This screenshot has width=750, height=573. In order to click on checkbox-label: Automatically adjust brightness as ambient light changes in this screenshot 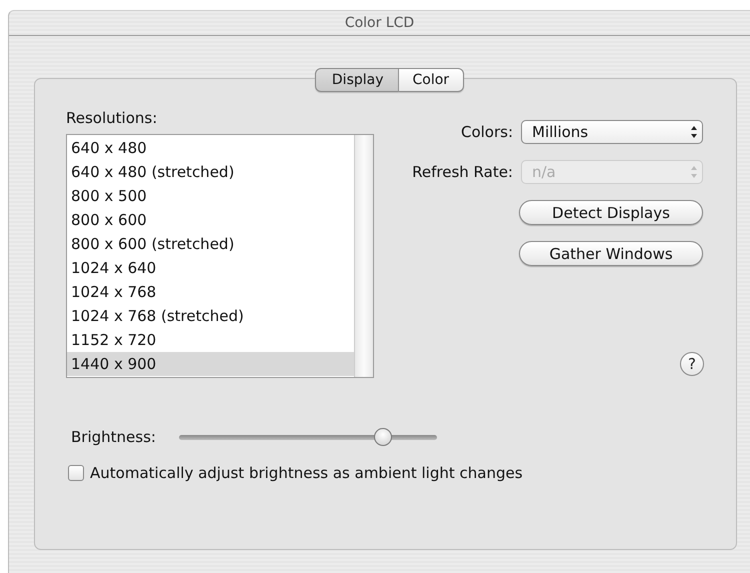, I will do `click(306, 473)`.